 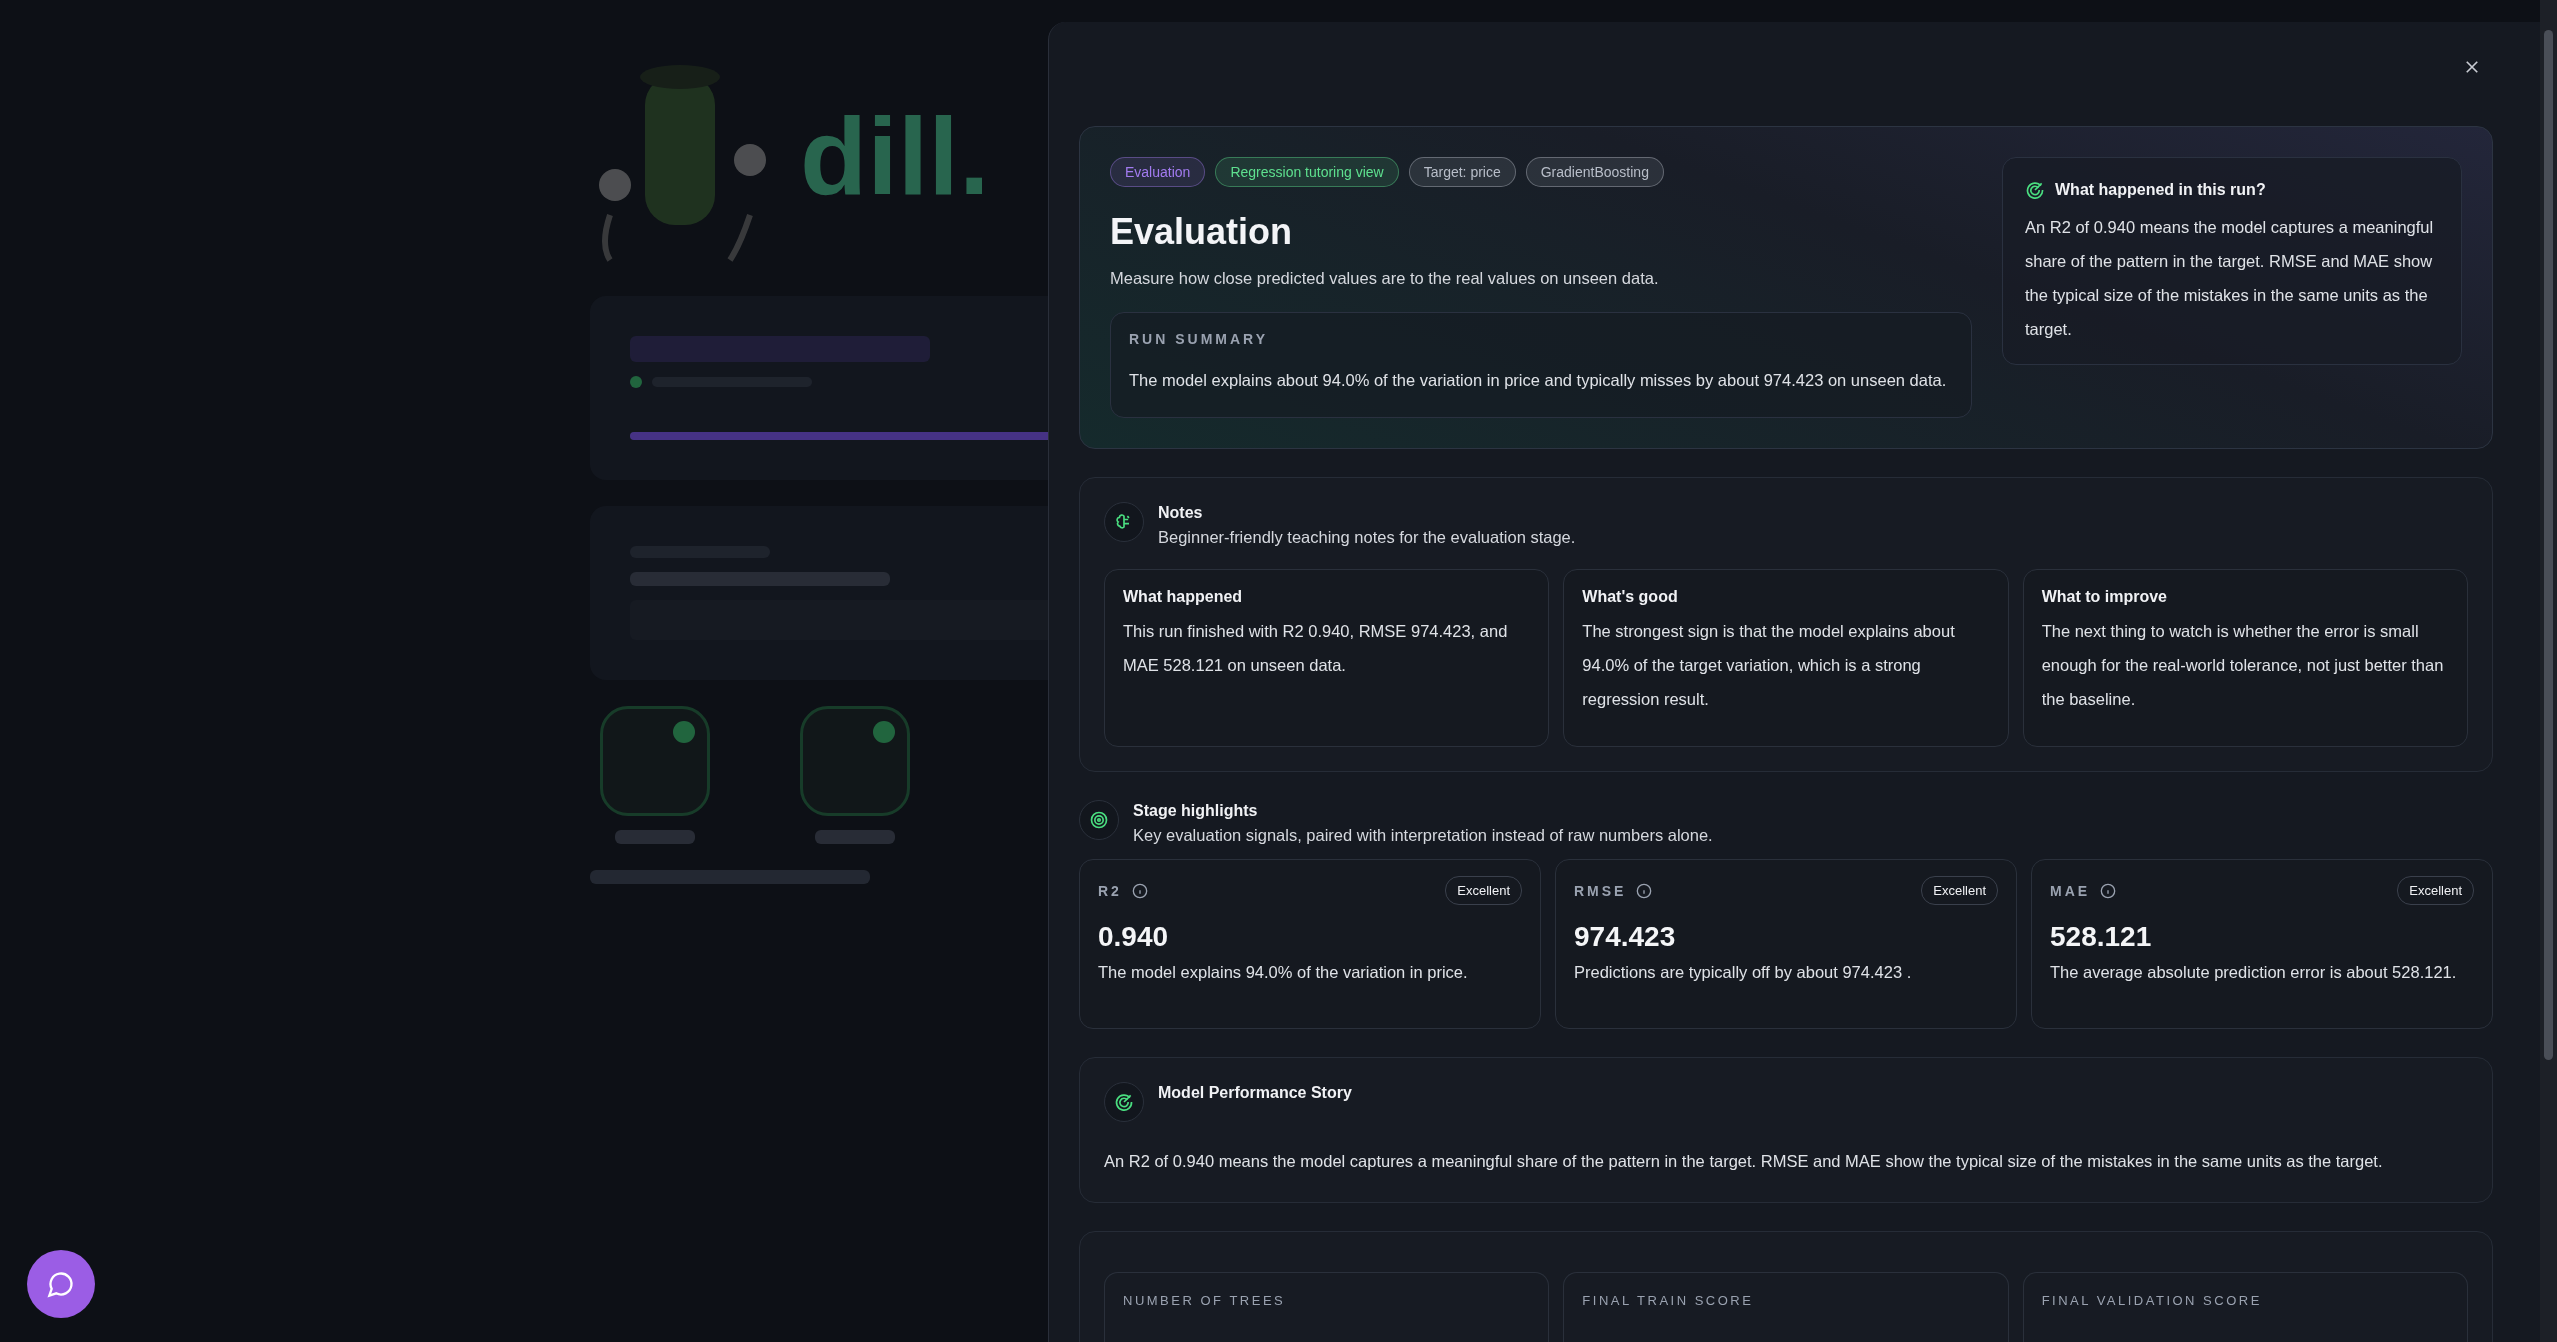 I want to click on app-logo: dill., so click(x=895, y=155).